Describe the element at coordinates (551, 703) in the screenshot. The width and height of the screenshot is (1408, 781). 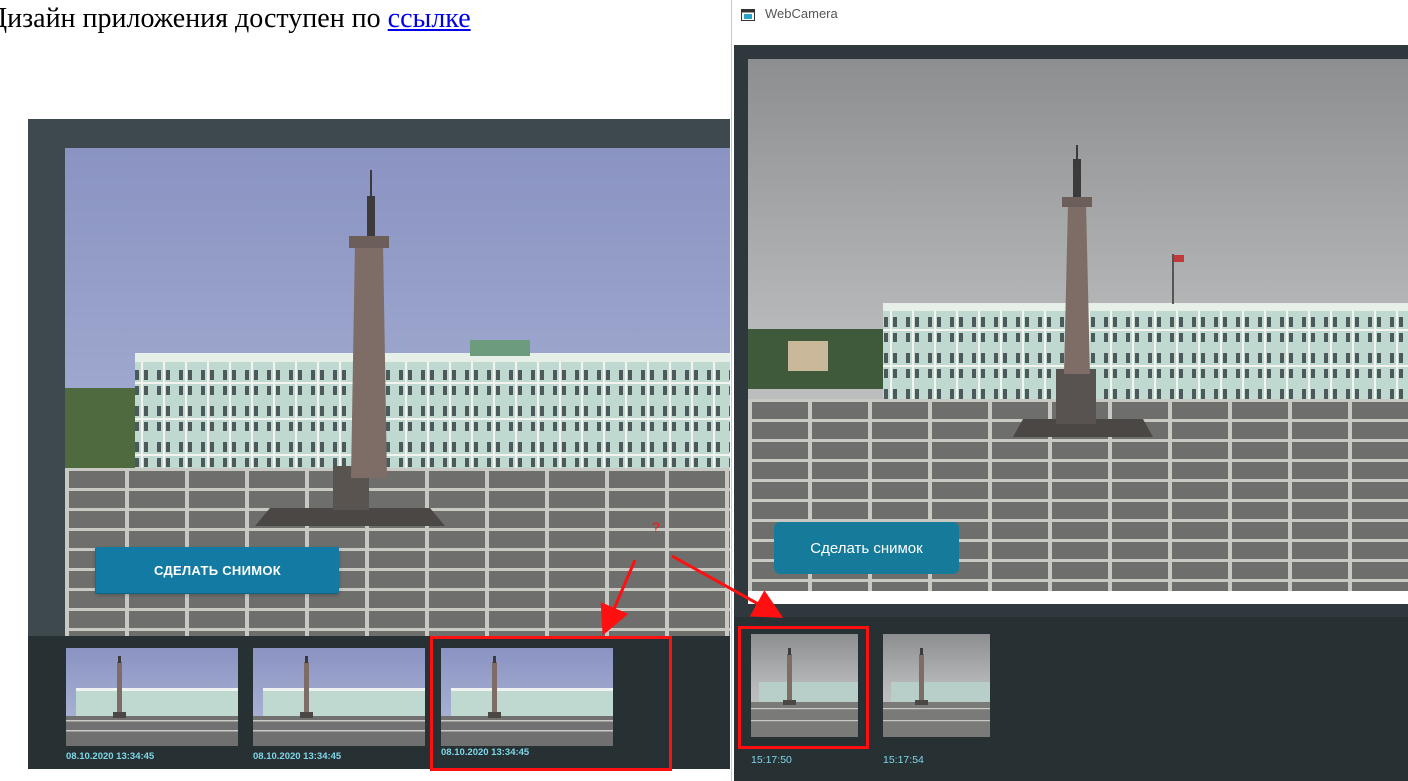
I see `design-selection-highlight` at that location.